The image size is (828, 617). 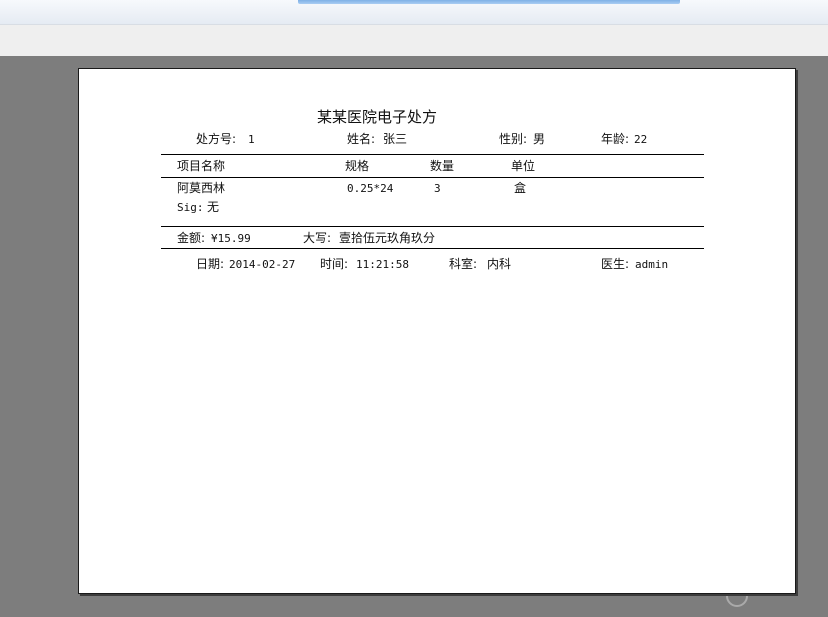 What do you see at coordinates (216, 139) in the screenshot?
I see `rx-no-label: 处方号:` at bounding box center [216, 139].